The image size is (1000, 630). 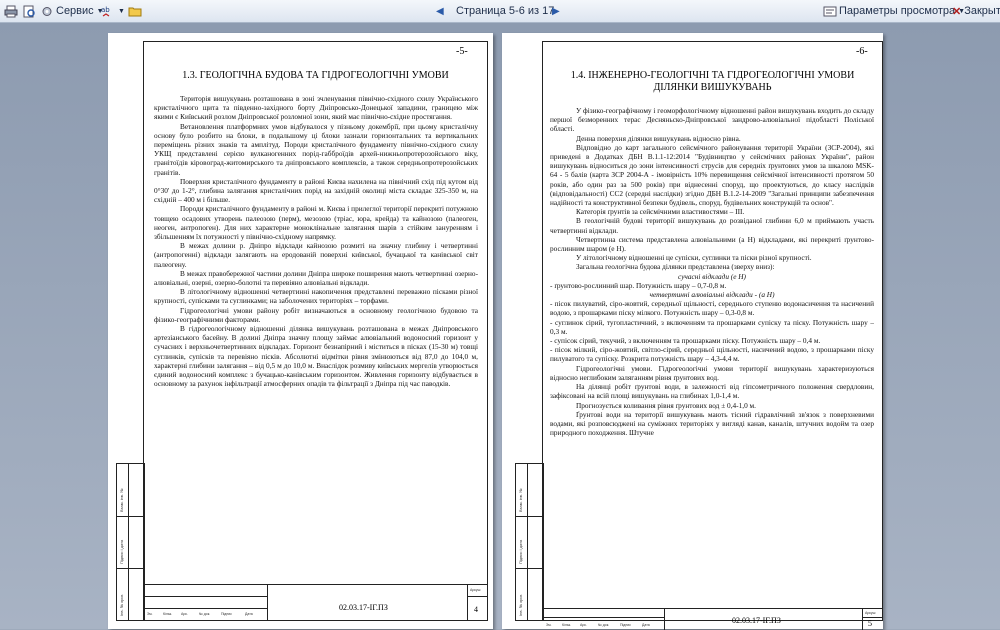 I want to click on sheet-number: 4, so click(x=476, y=609).